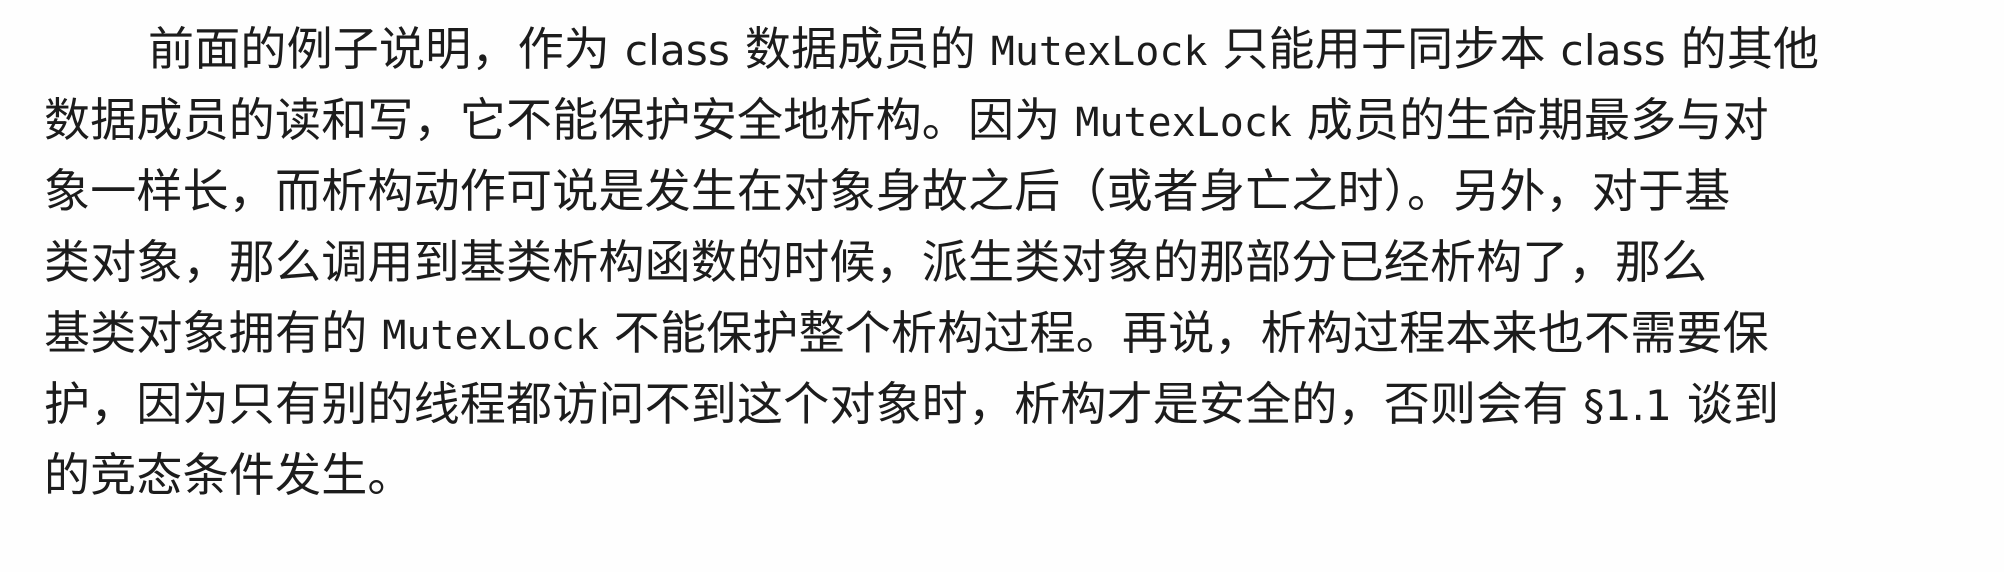  What do you see at coordinates (1183, 333) in the screenshot?
I see `line-5-text-2: 不能保护整个析构过程。再说，析构过程本来也不需要保` at bounding box center [1183, 333].